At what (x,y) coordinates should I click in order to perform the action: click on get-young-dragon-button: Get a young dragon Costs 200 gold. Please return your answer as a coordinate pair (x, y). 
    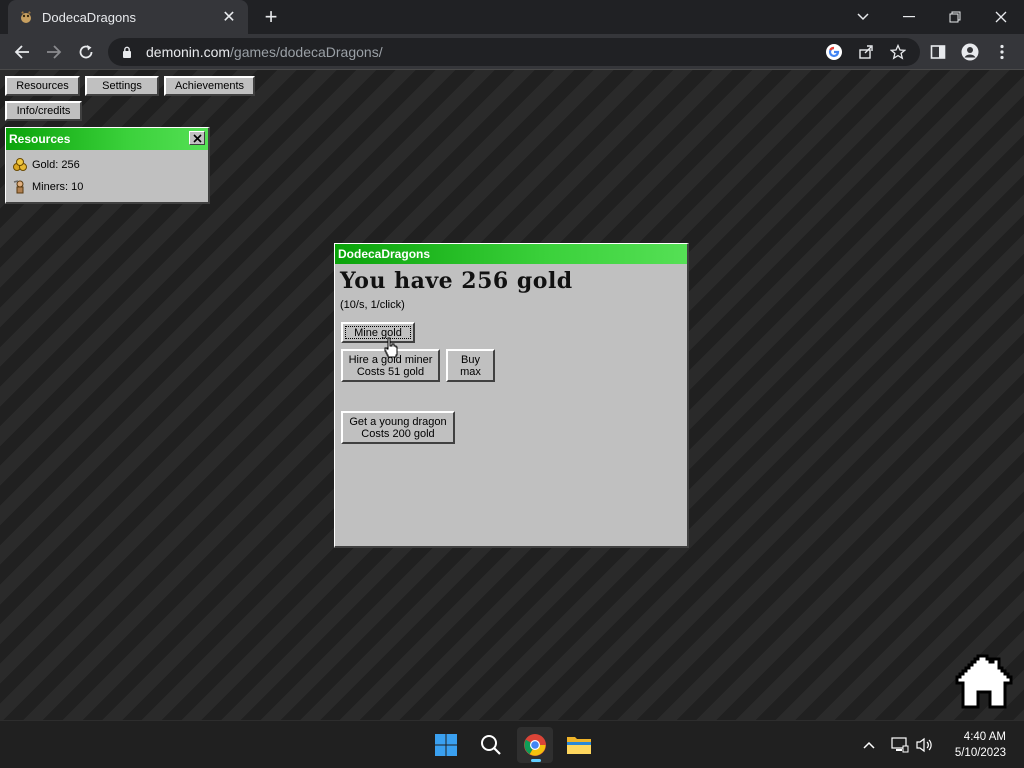
    Looking at the image, I should click on (398, 427).